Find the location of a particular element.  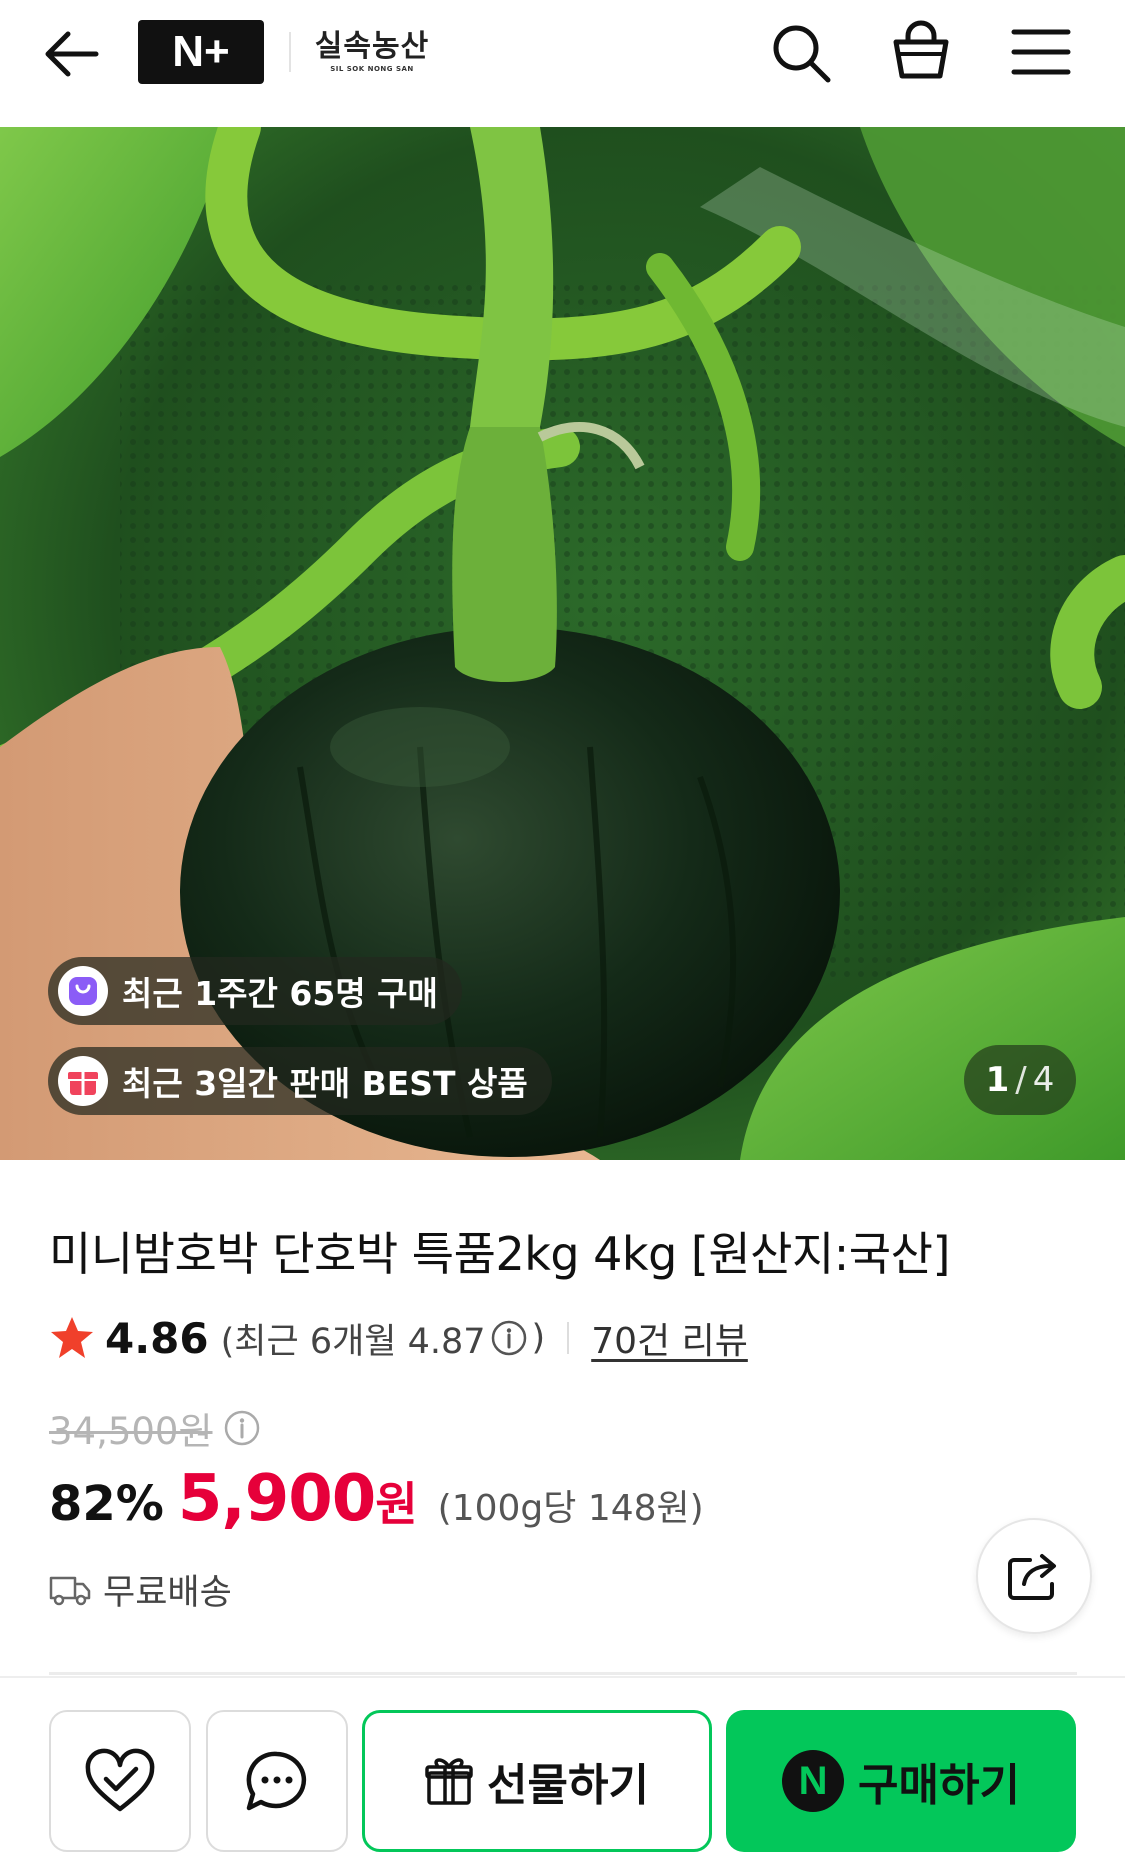

rating-divider is located at coordinates (568, 1338).